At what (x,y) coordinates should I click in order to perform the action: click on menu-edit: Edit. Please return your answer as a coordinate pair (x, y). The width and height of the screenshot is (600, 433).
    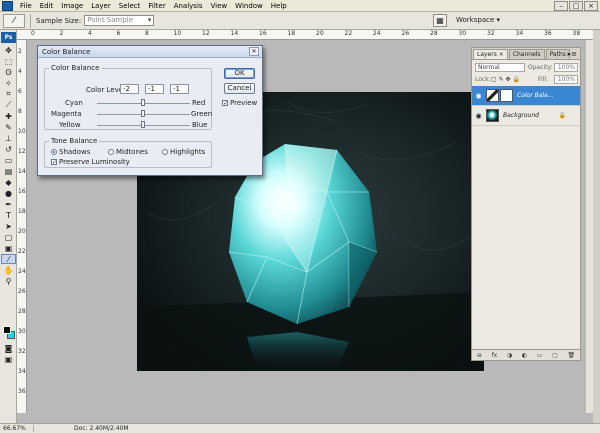
    Looking at the image, I should click on (47, 6).